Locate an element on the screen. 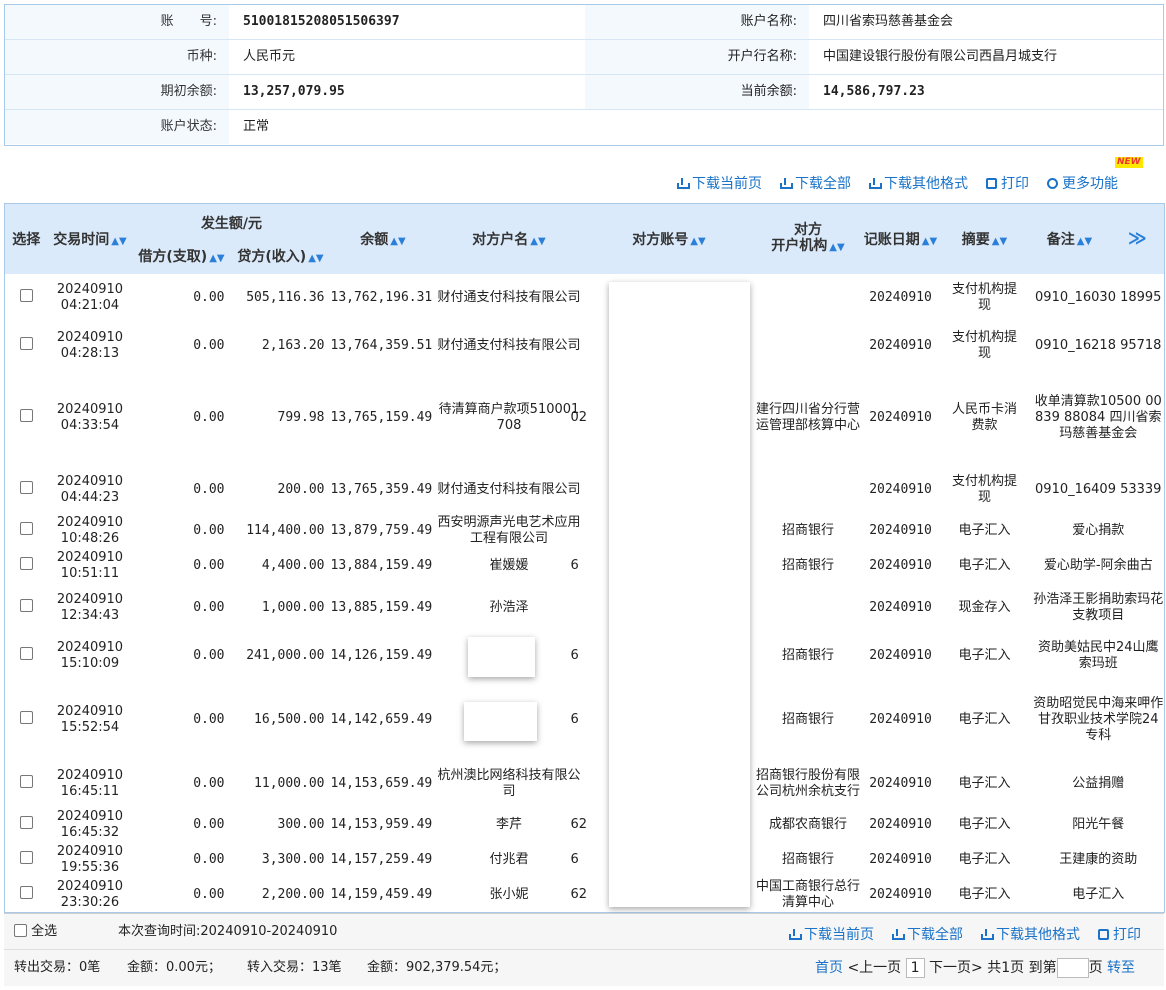 The width and height of the screenshot is (1166, 990). next-page-link: 下一页> is located at coordinates (956, 968).